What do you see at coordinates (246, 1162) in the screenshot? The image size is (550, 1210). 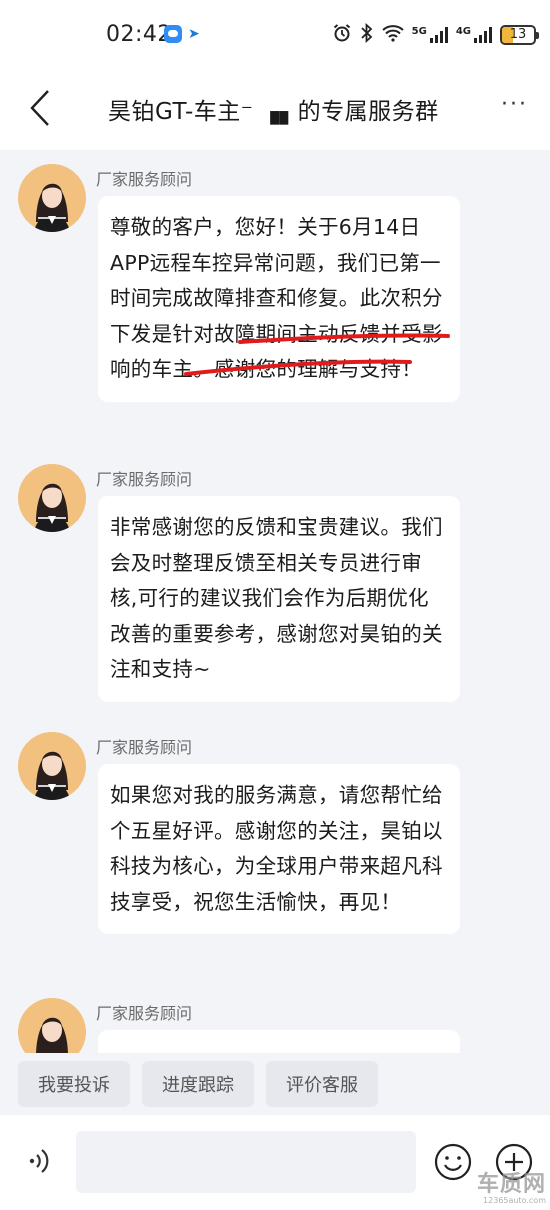 I see `message-input` at bounding box center [246, 1162].